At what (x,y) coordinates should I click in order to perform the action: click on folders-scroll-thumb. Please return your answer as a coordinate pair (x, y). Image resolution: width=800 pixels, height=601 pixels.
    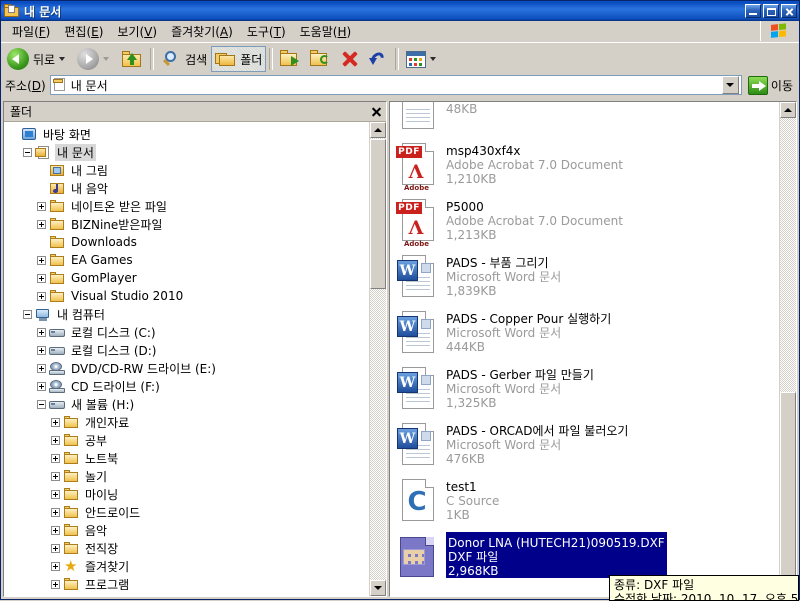
    Looking at the image, I should click on (378, 214).